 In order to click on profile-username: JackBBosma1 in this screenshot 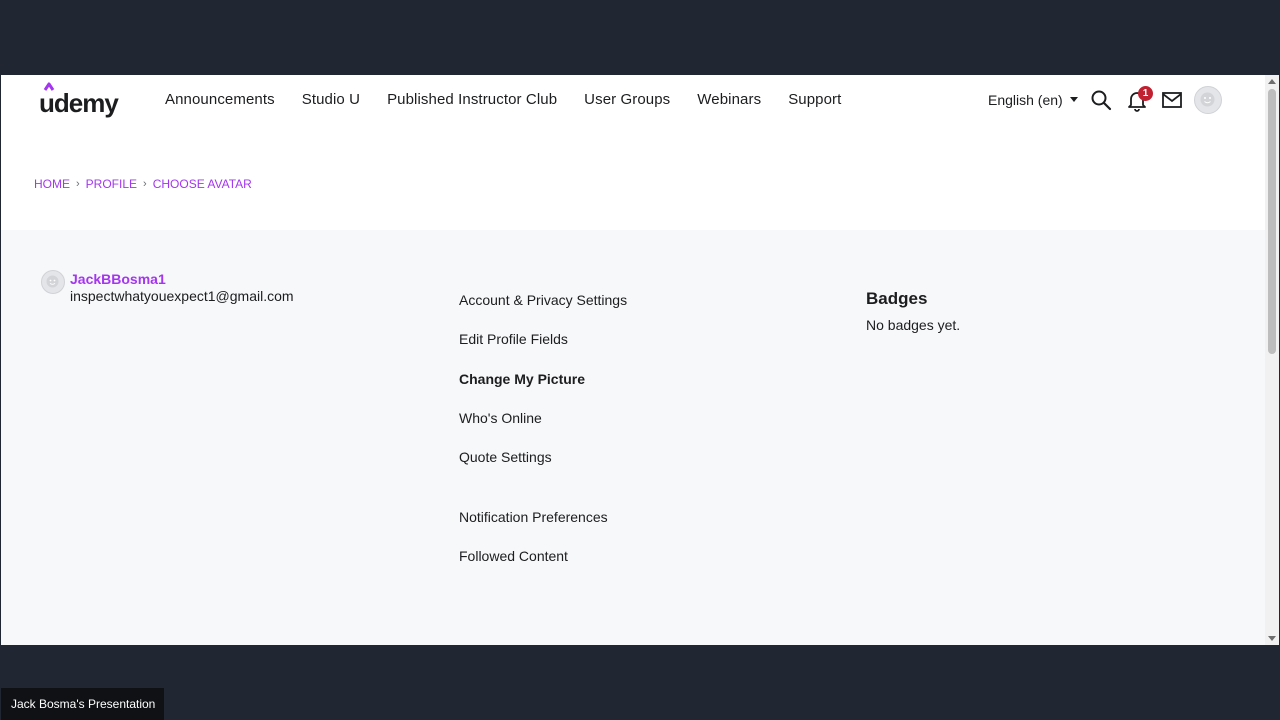, I will do `click(118, 279)`.